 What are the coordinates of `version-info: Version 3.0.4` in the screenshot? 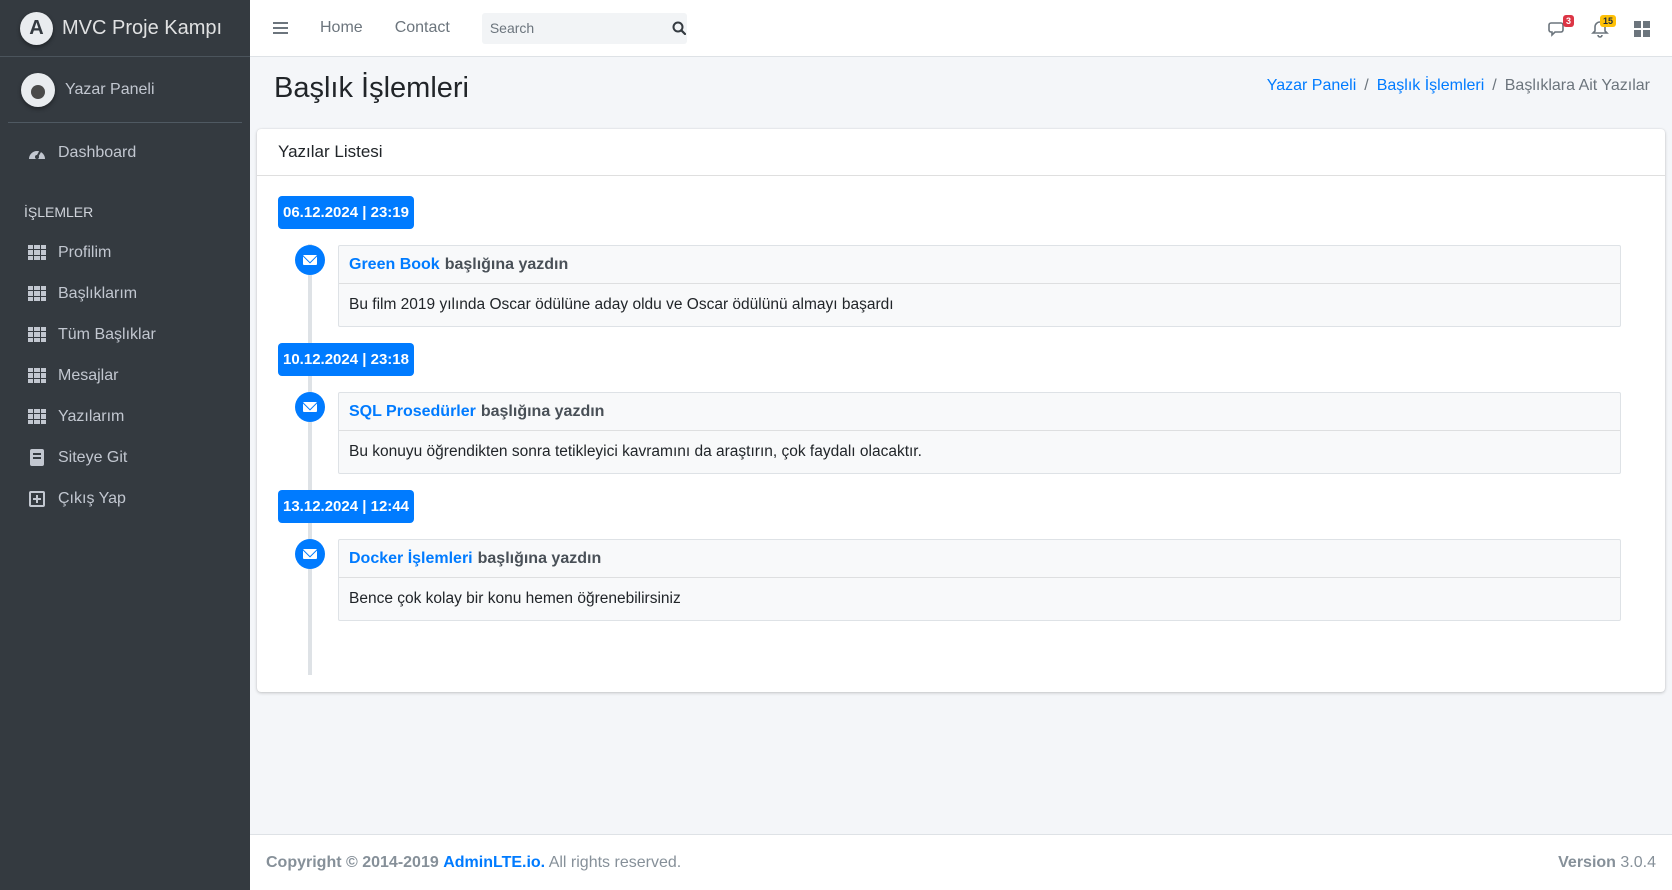 It's located at (1607, 863).